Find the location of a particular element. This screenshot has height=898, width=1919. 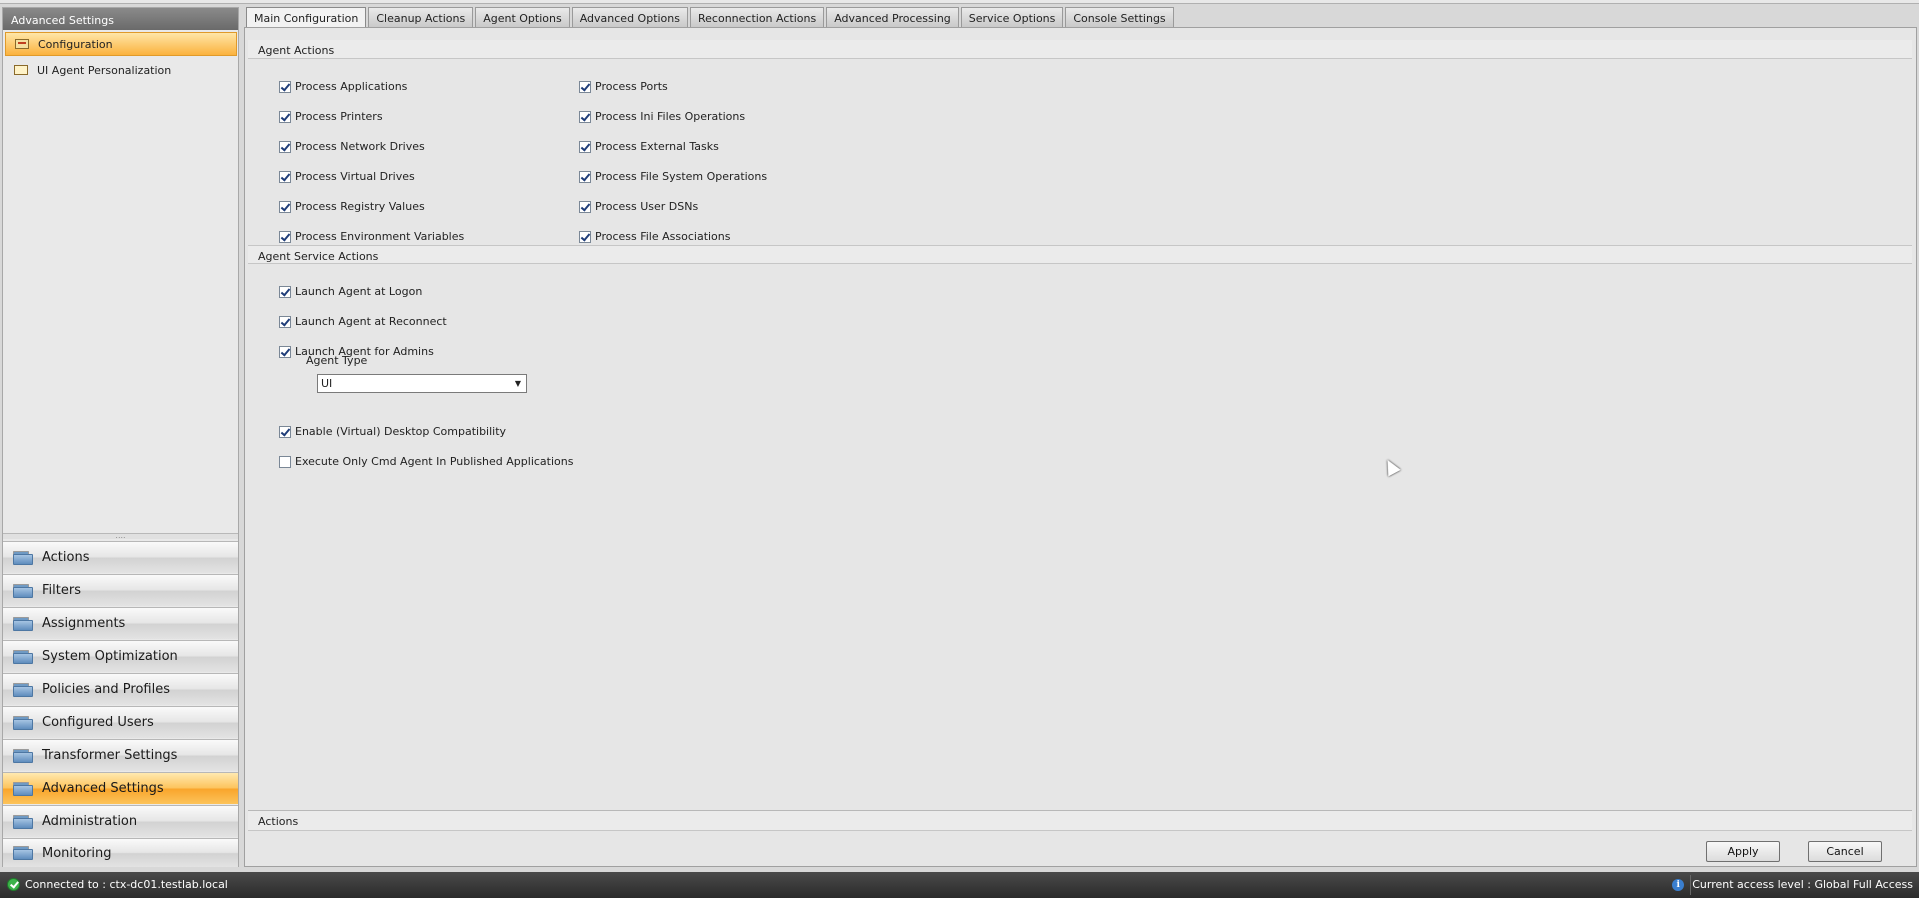

nav-filters: Filters is located at coordinates (120, 590).